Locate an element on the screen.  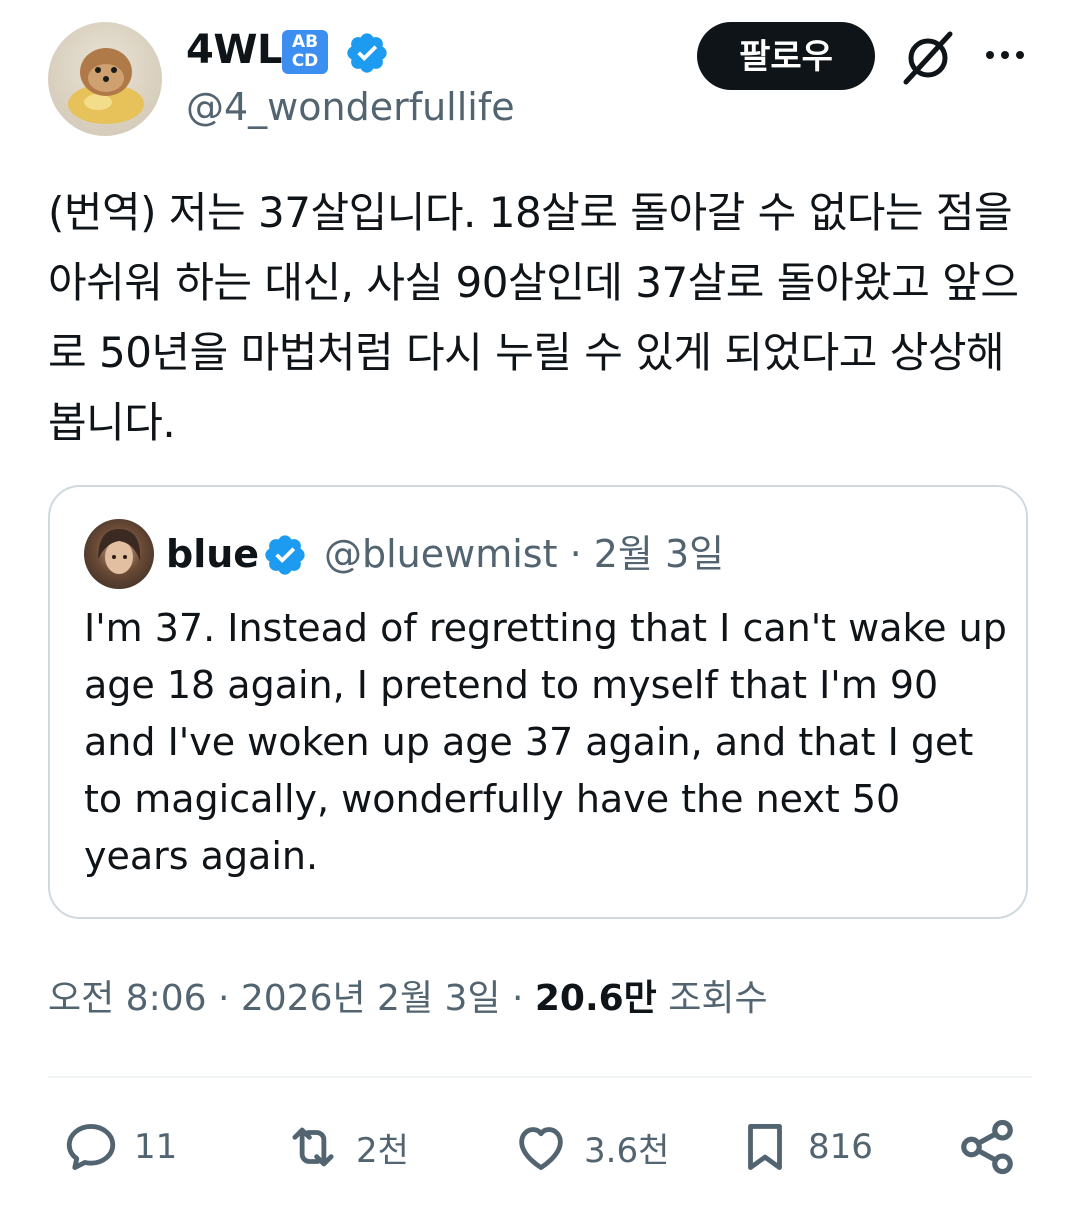
quoted-verified-badge-icon is located at coordinates (285, 555).